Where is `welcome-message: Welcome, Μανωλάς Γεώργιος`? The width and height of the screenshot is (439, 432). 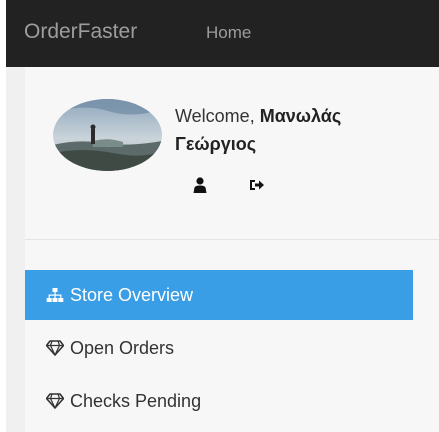 welcome-message: Welcome, Μανωλάς Γεώργιος is located at coordinates (295, 130).